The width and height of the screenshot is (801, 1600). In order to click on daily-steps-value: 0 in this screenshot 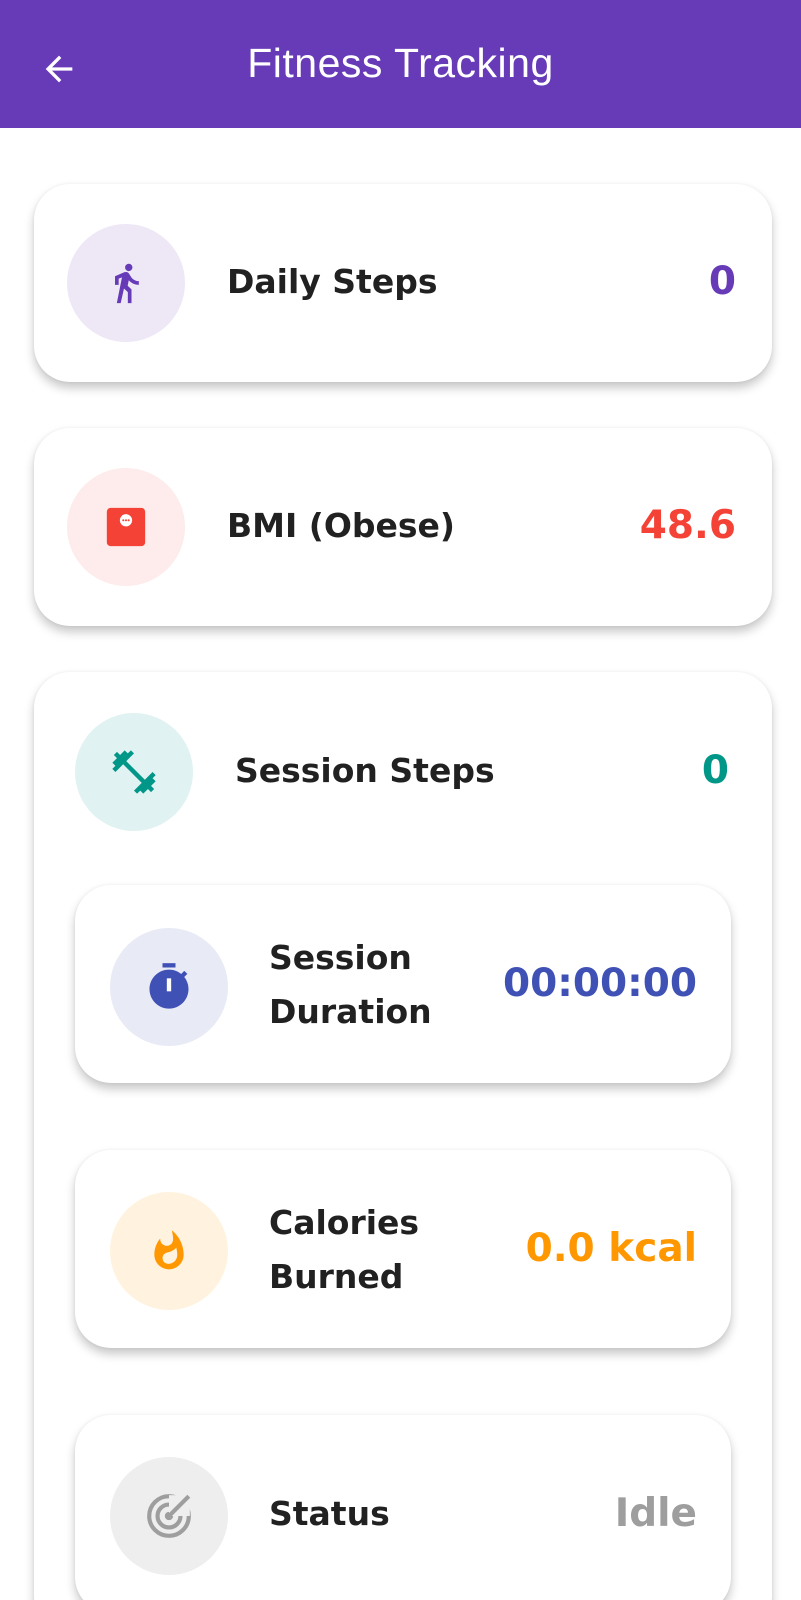, I will do `click(722, 281)`.